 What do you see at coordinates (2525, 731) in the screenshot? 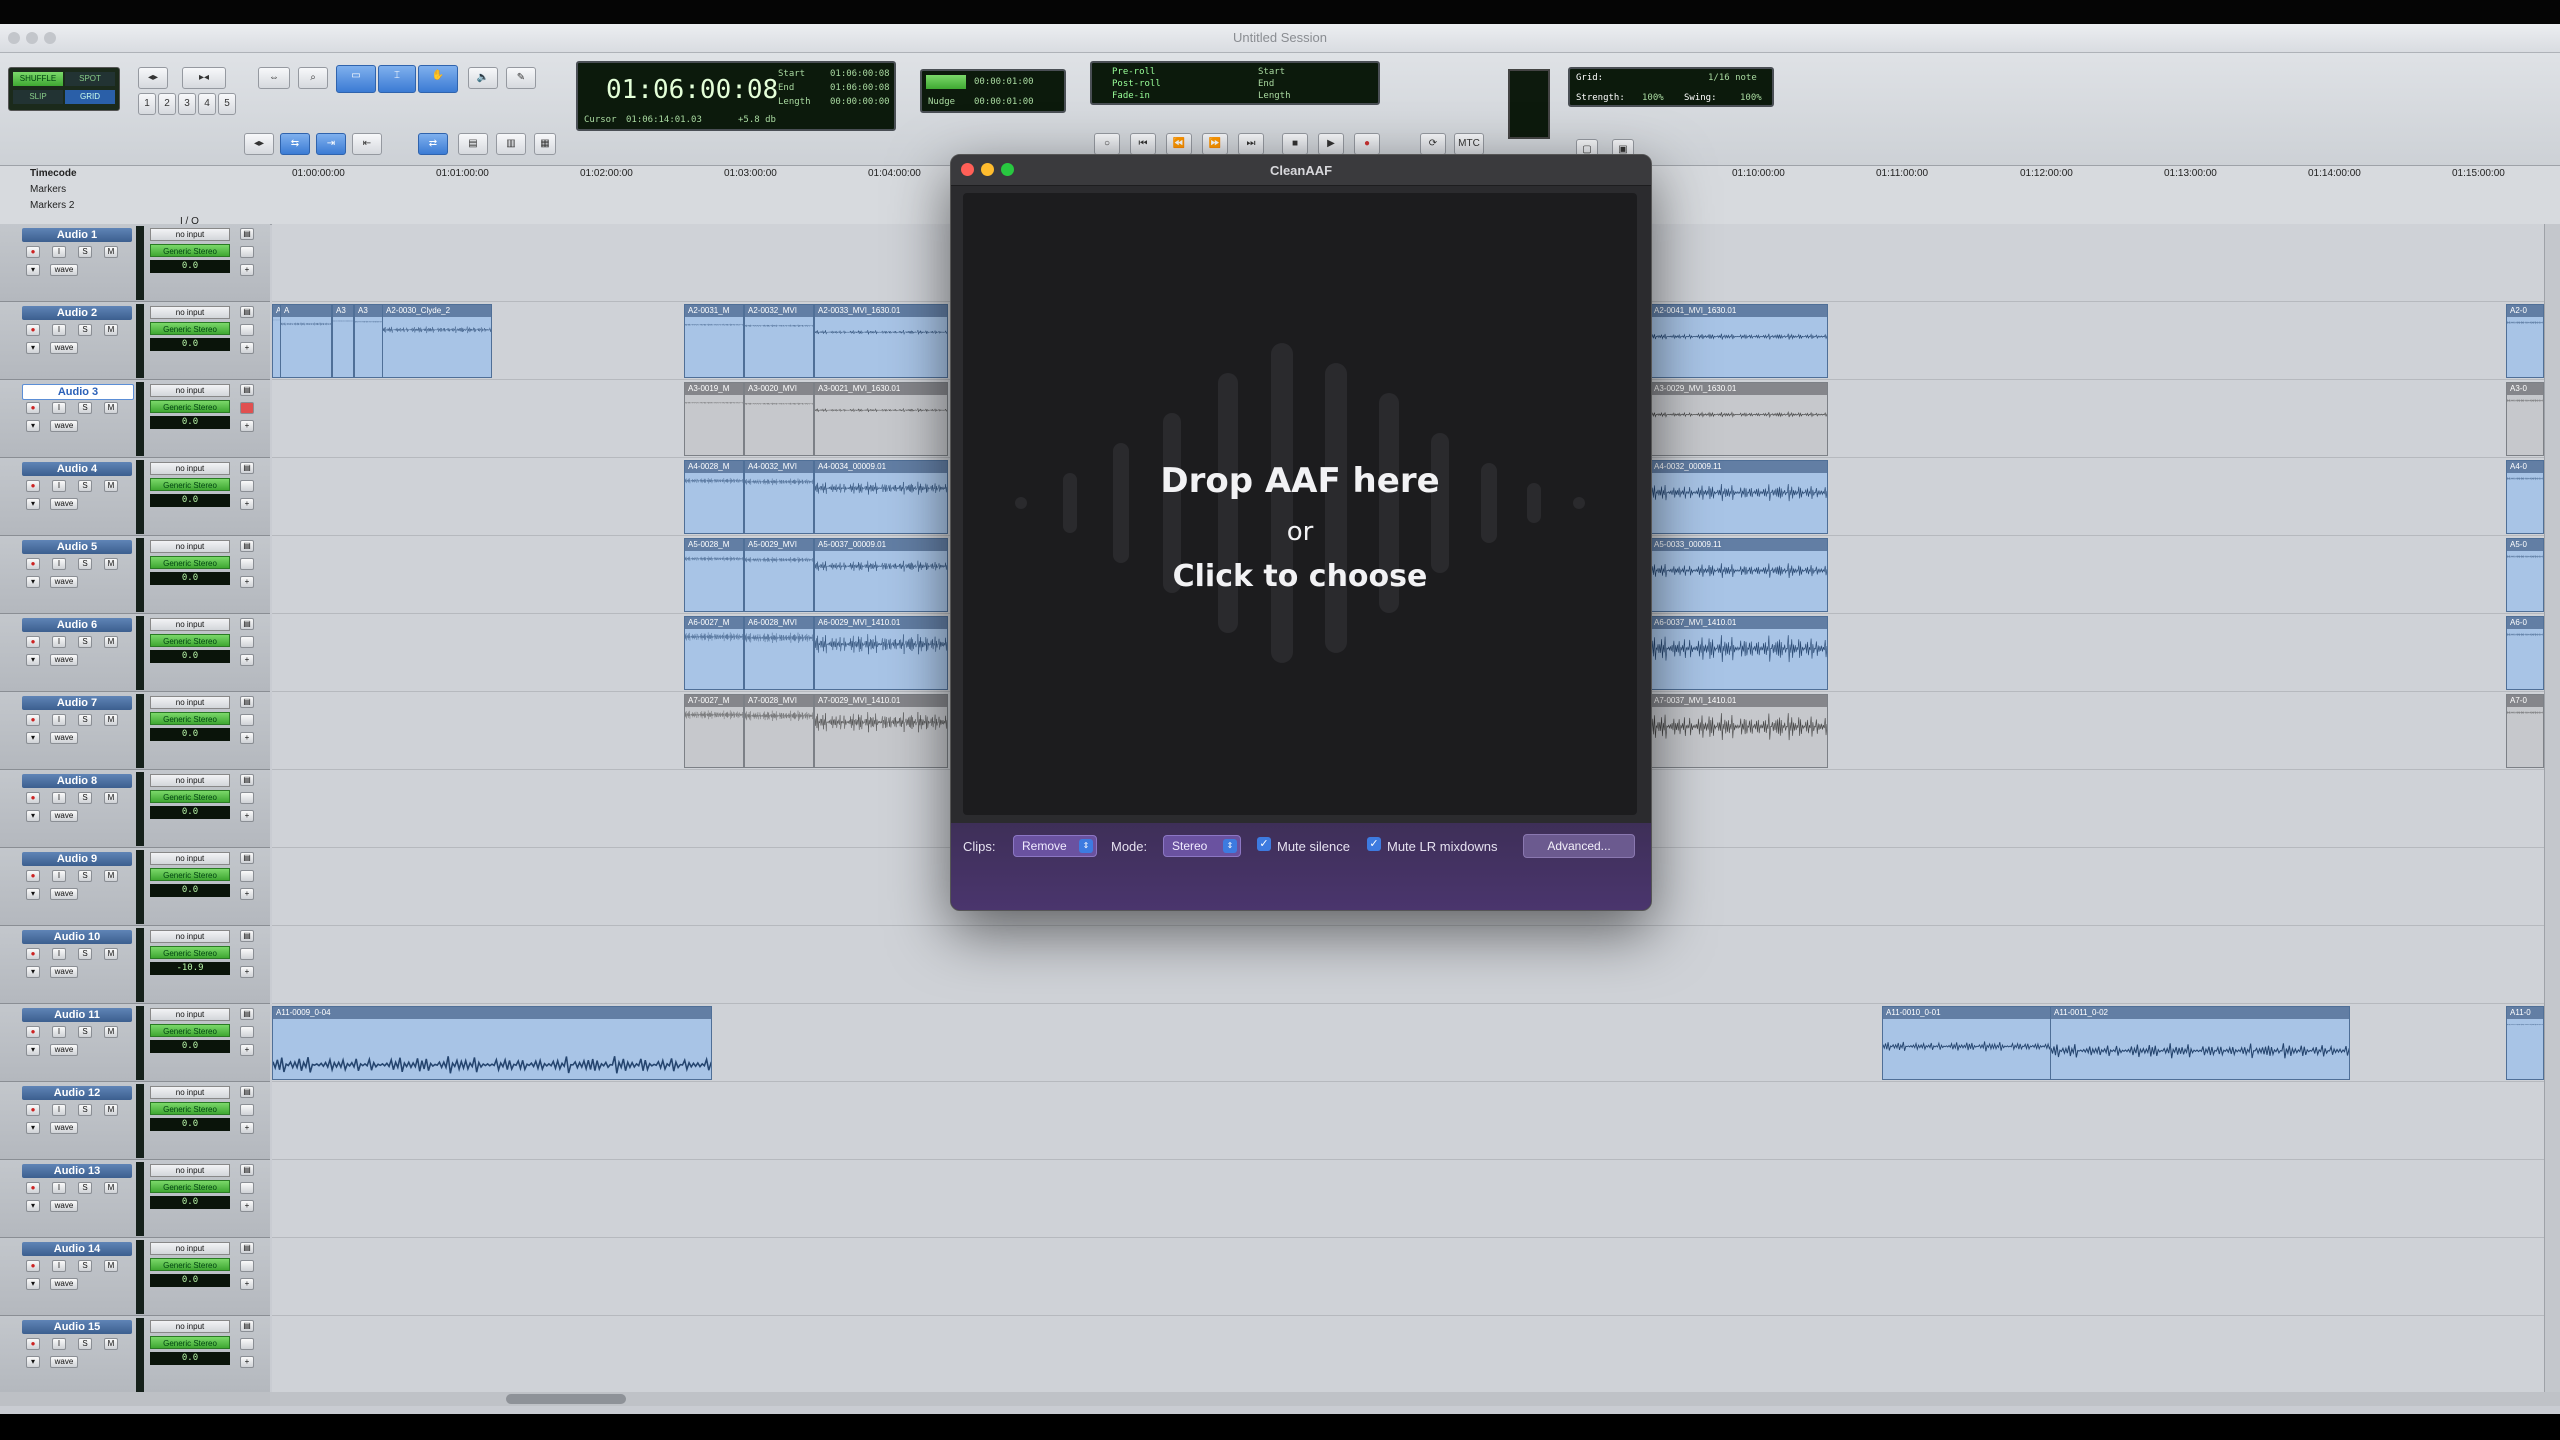
I see `audio-clip: A7-0` at bounding box center [2525, 731].